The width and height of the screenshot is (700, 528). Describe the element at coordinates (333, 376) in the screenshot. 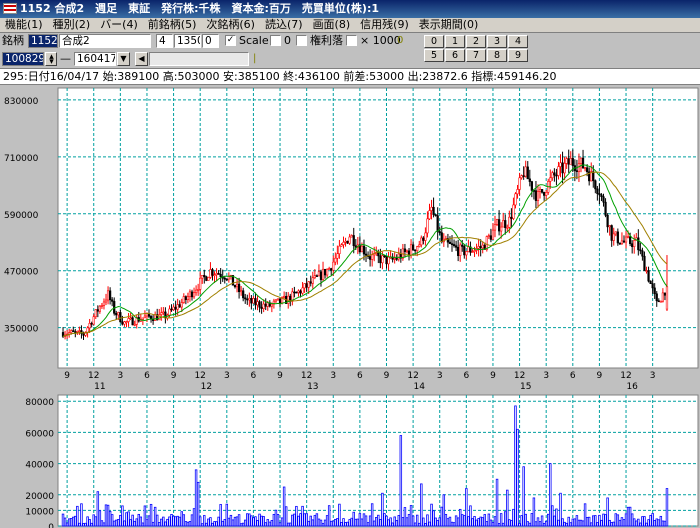

I see `month-axis-label: 3` at that location.